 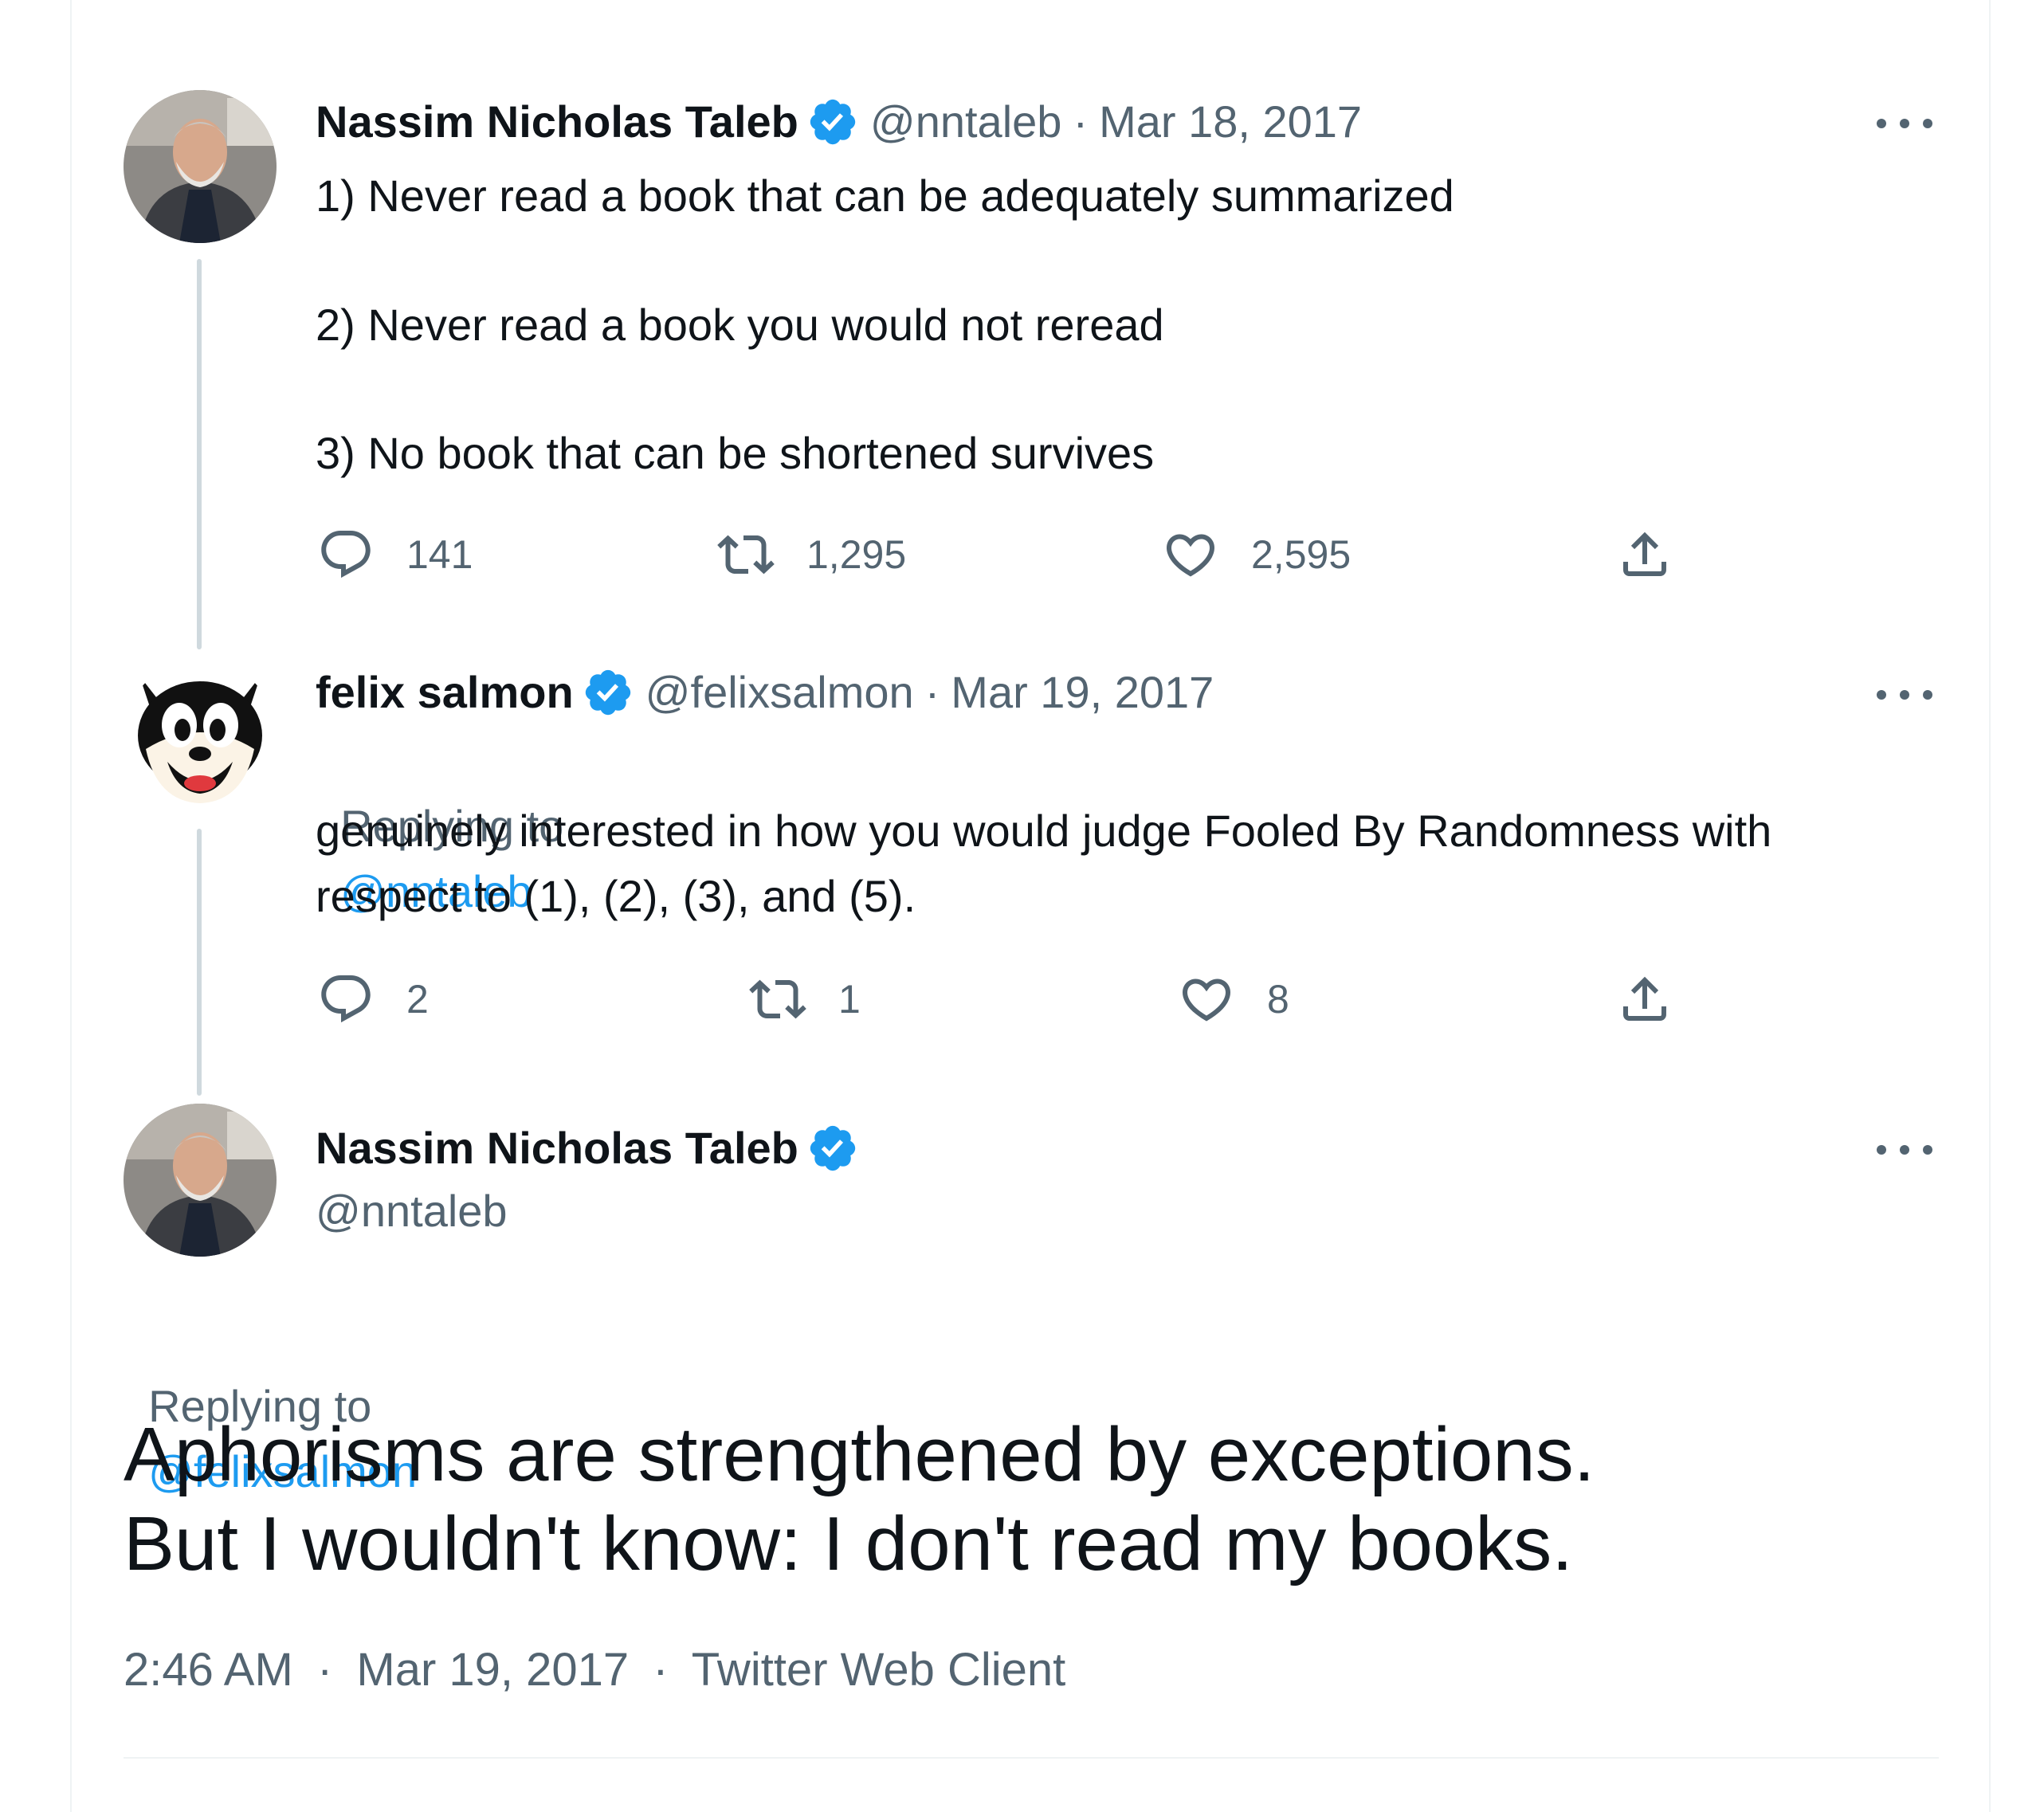 What do you see at coordinates (201, 737) in the screenshot?
I see `avatar-felixsalmon` at bounding box center [201, 737].